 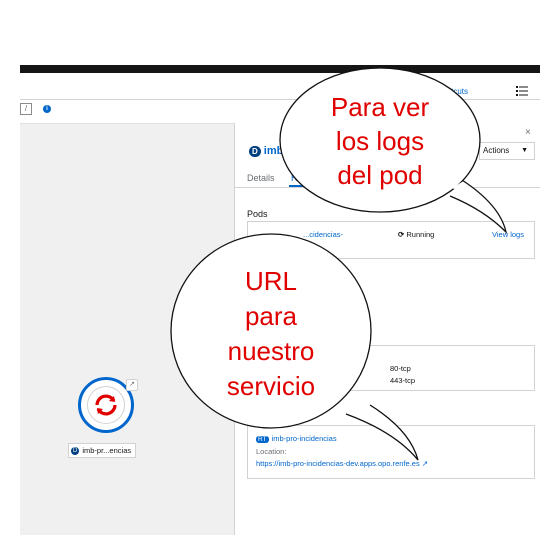 What do you see at coordinates (271, 351) in the screenshot?
I see `url-callout-line: nuestro` at bounding box center [271, 351].